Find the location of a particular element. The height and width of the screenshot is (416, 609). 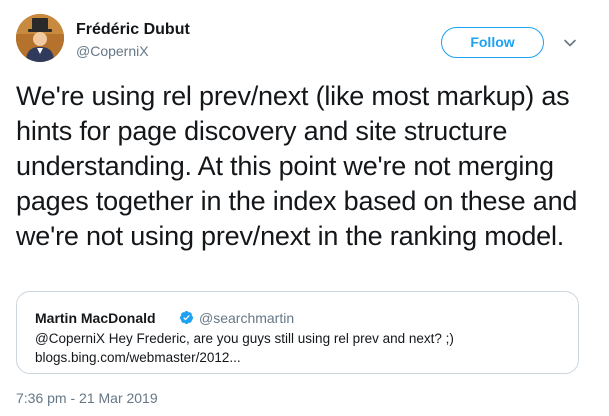

author-handle: @CoperniX is located at coordinates (112, 51).